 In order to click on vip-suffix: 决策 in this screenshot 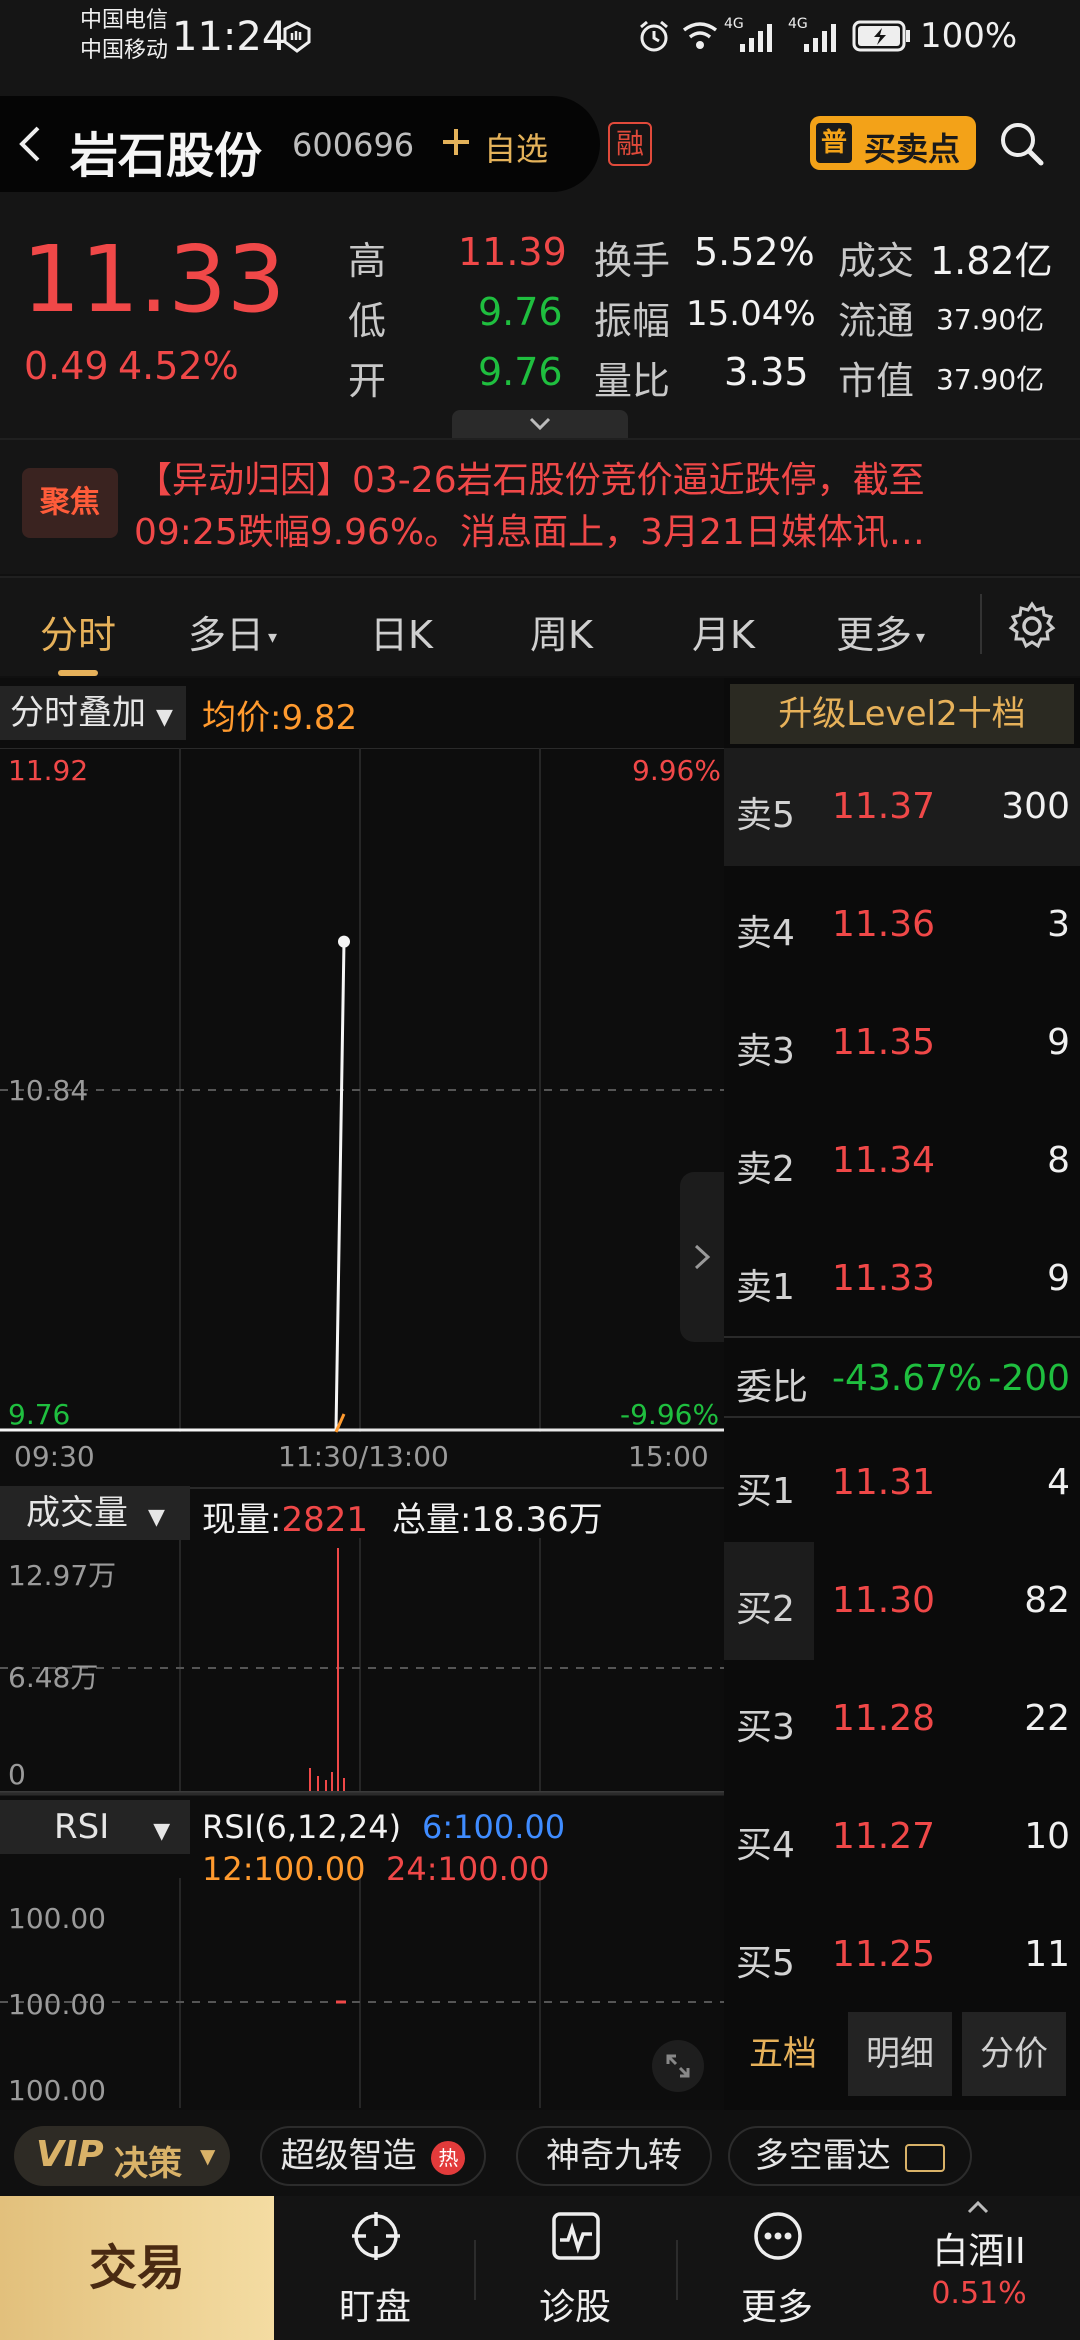, I will do `click(148, 2164)`.